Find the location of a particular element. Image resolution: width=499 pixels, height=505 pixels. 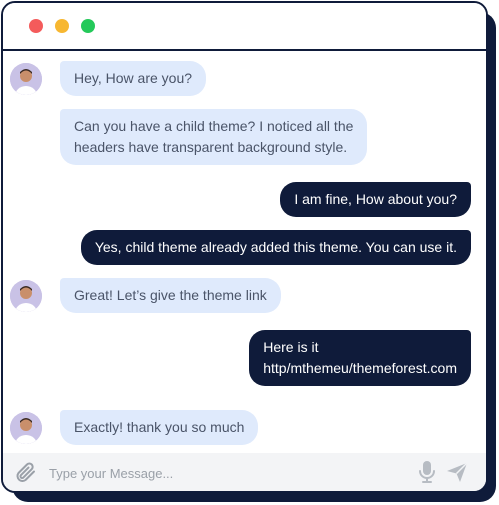

title-bar is located at coordinates (244, 27).